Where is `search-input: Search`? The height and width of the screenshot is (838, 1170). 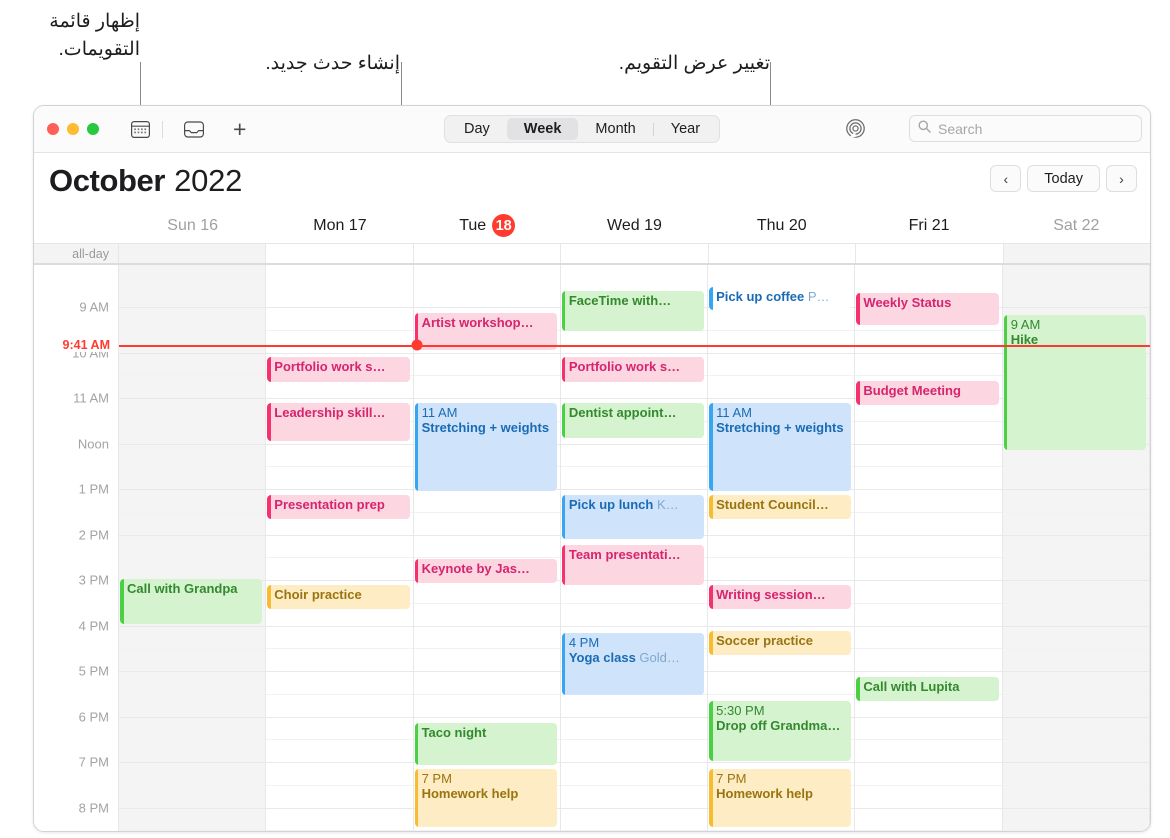 search-input: Search is located at coordinates (1025, 128).